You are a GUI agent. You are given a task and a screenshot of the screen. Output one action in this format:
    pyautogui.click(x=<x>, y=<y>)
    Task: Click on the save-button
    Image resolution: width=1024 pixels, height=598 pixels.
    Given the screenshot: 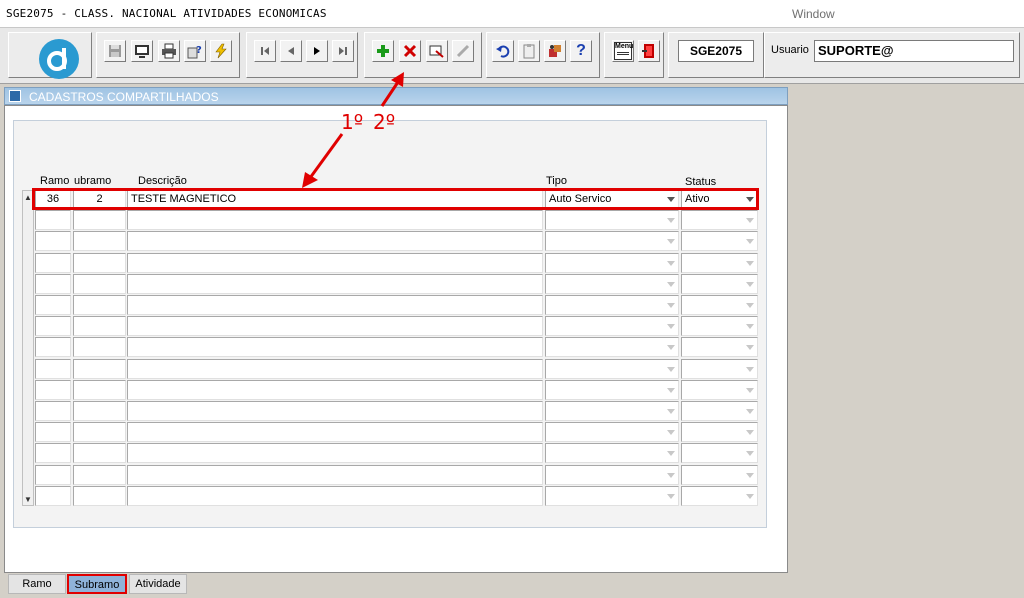 What is the action you would take?
    pyautogui.click(x=115, y=51)
    